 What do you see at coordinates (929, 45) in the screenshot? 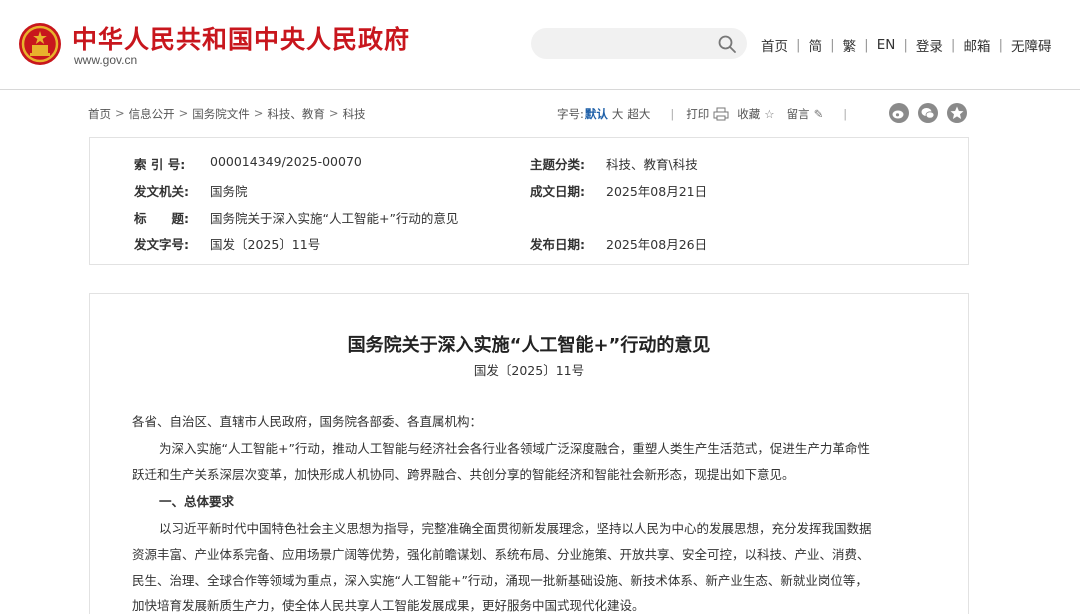
I see `nav-login-link: 登录` at bounding box center [929, 45].